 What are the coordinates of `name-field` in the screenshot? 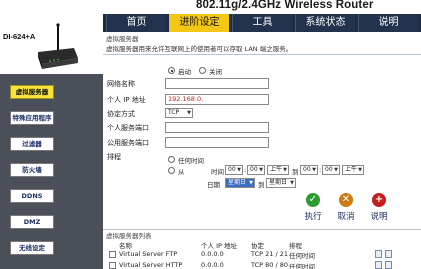 It's located at (217, 83).